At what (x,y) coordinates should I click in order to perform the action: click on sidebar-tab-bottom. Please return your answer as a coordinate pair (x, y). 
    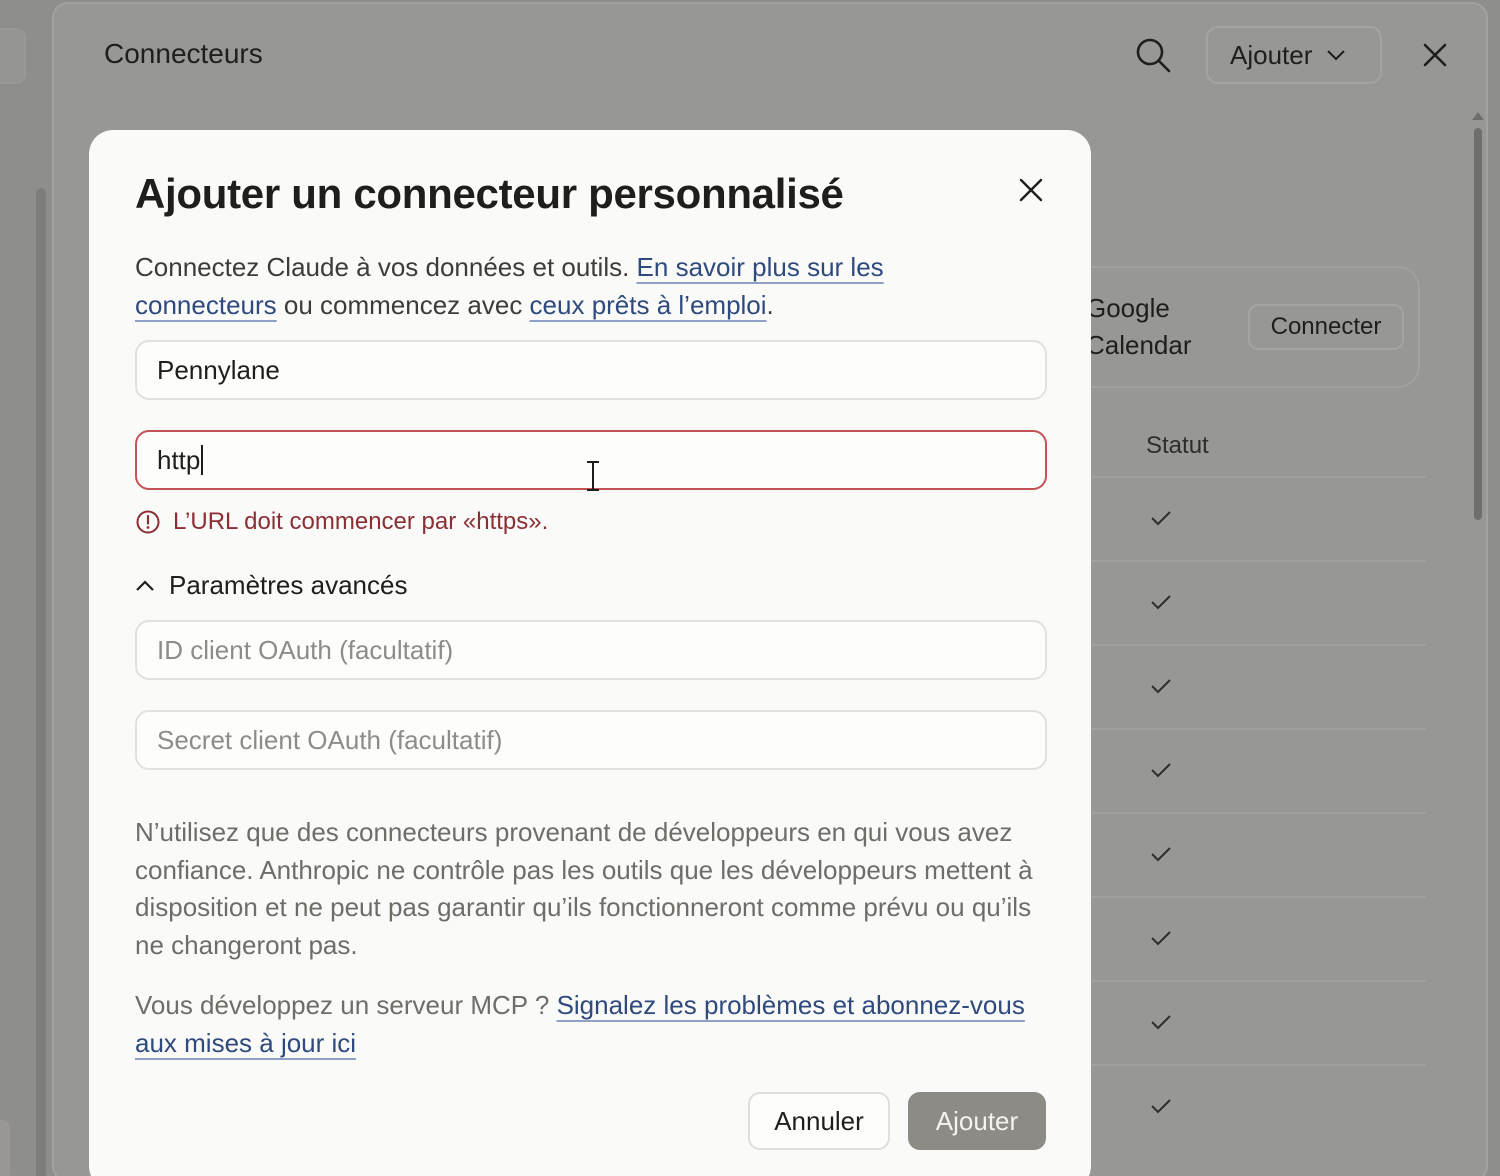
    Looking at the image, I should click on (5, 1148).